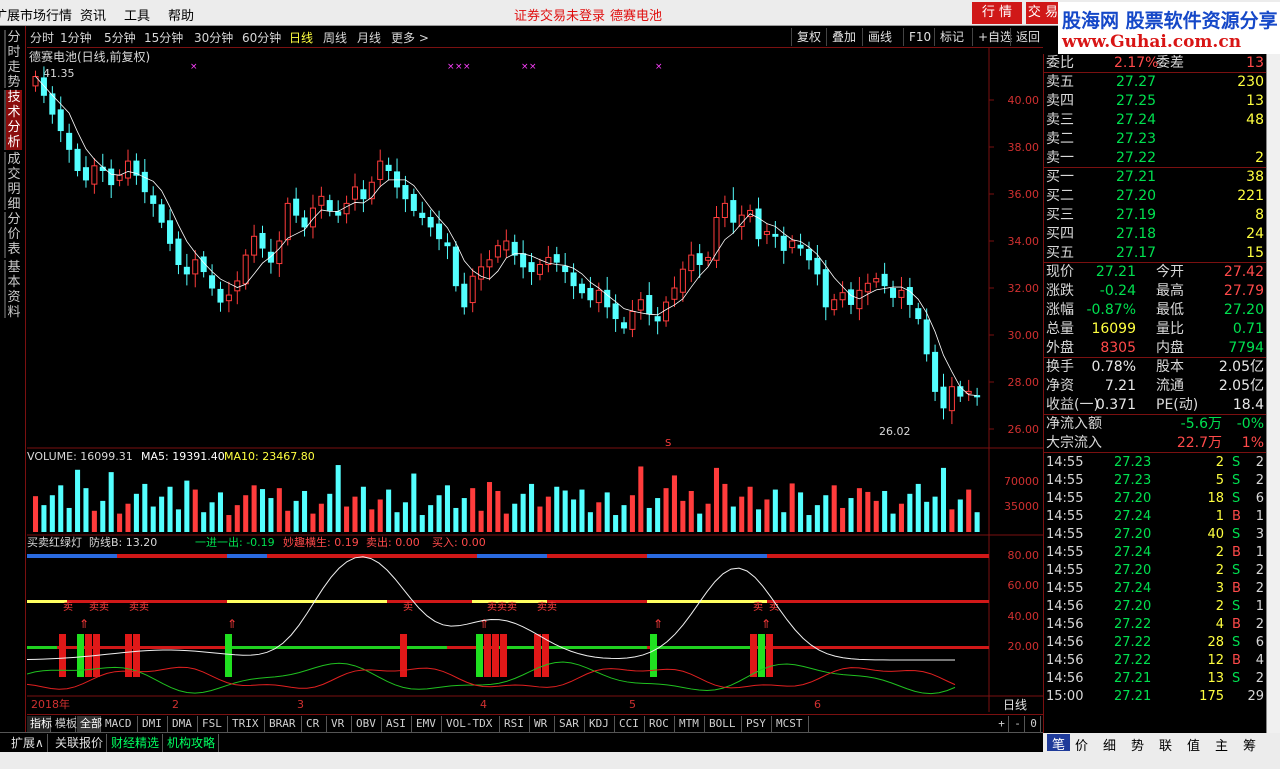 The image size is (1280, 769). What do you see at coordinates (261, 37) in the screenshot?
I see `period-5: 60分钟` at bounding box center [261, 37].